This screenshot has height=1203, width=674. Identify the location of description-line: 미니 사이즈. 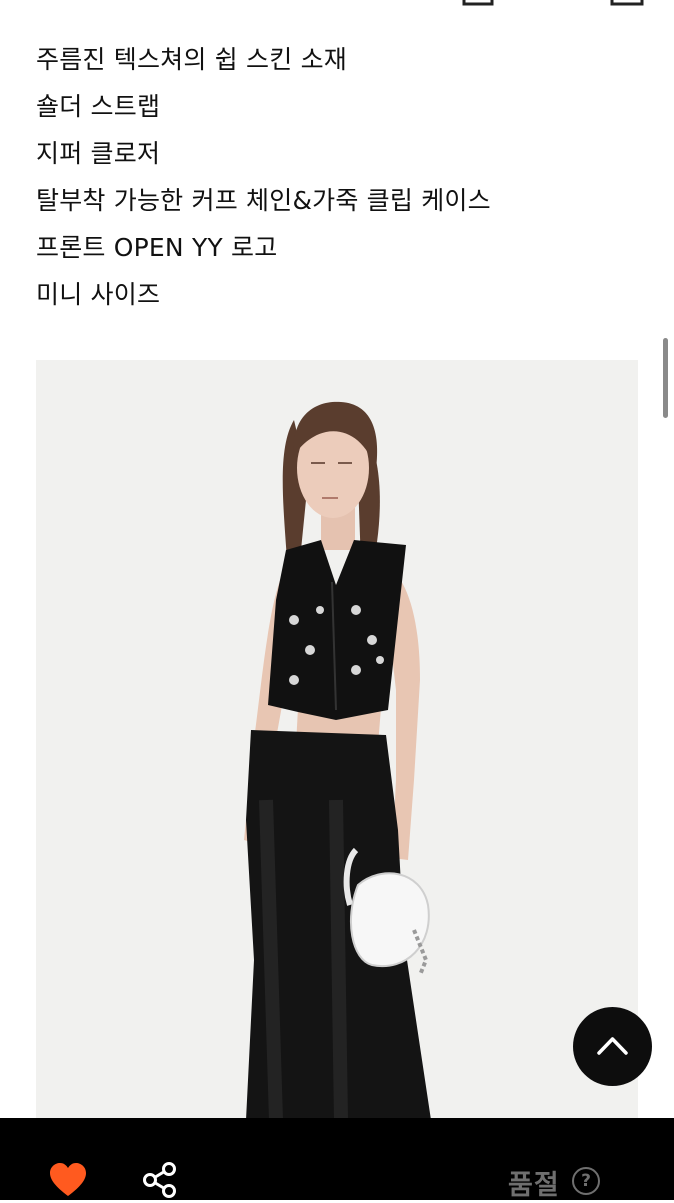
(98, 294).